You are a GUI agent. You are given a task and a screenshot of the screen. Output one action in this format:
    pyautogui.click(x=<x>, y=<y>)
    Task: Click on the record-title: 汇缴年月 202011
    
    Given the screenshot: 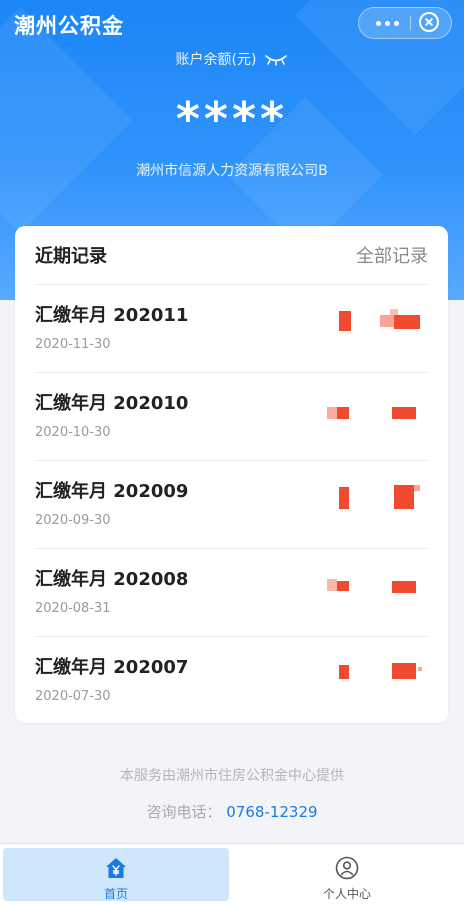 What is the action you would take?
    pyautogui.click(x=112, y=315)
    